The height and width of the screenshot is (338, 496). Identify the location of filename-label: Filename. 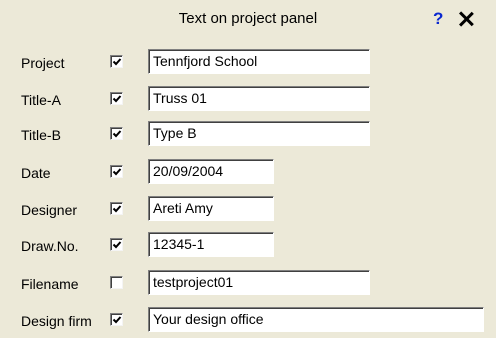
(50, 284).